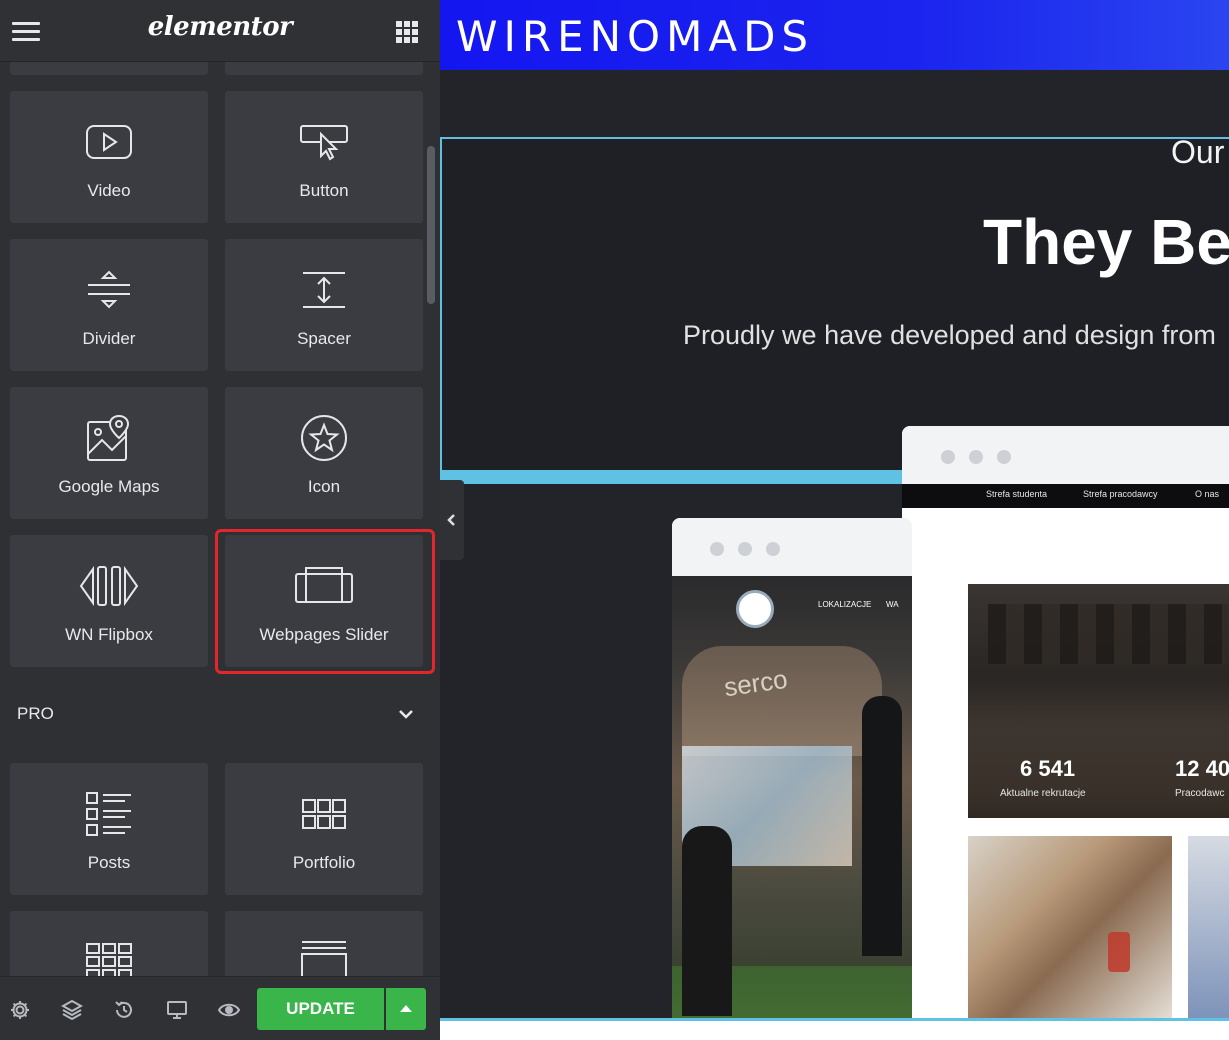  What do you see at coordinates (324, 338) in the screenshot?
I see `widget-label: Spacer` at bounding box center [324, 338].